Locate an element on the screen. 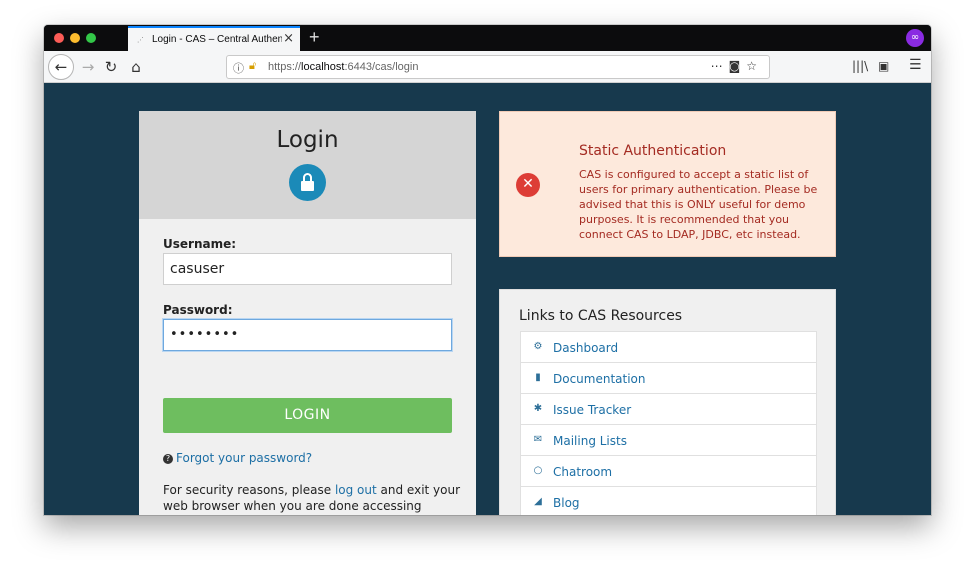 The height and width of the screenshot is (577, 974). tab-close-button: × is located at coordinates (288, 39).